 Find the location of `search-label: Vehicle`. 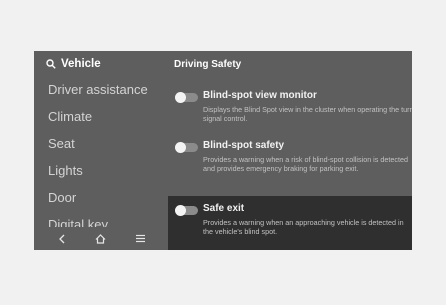

search-label: Vehicle is located at coordinates (81, 64).